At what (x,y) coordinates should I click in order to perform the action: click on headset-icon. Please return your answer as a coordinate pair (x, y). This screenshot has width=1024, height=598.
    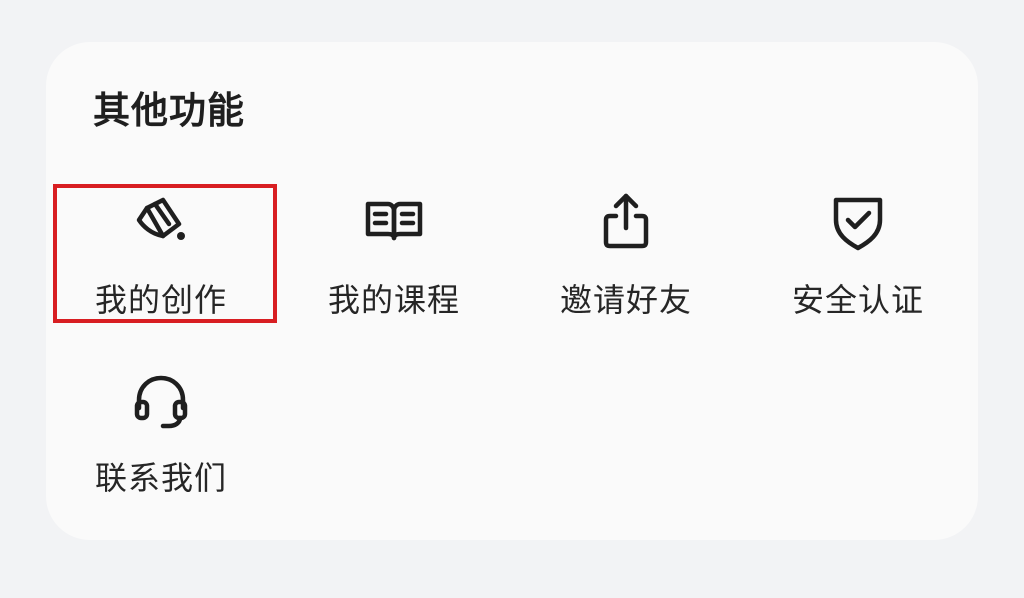
    Looking at the image, I should click on (161, 400).